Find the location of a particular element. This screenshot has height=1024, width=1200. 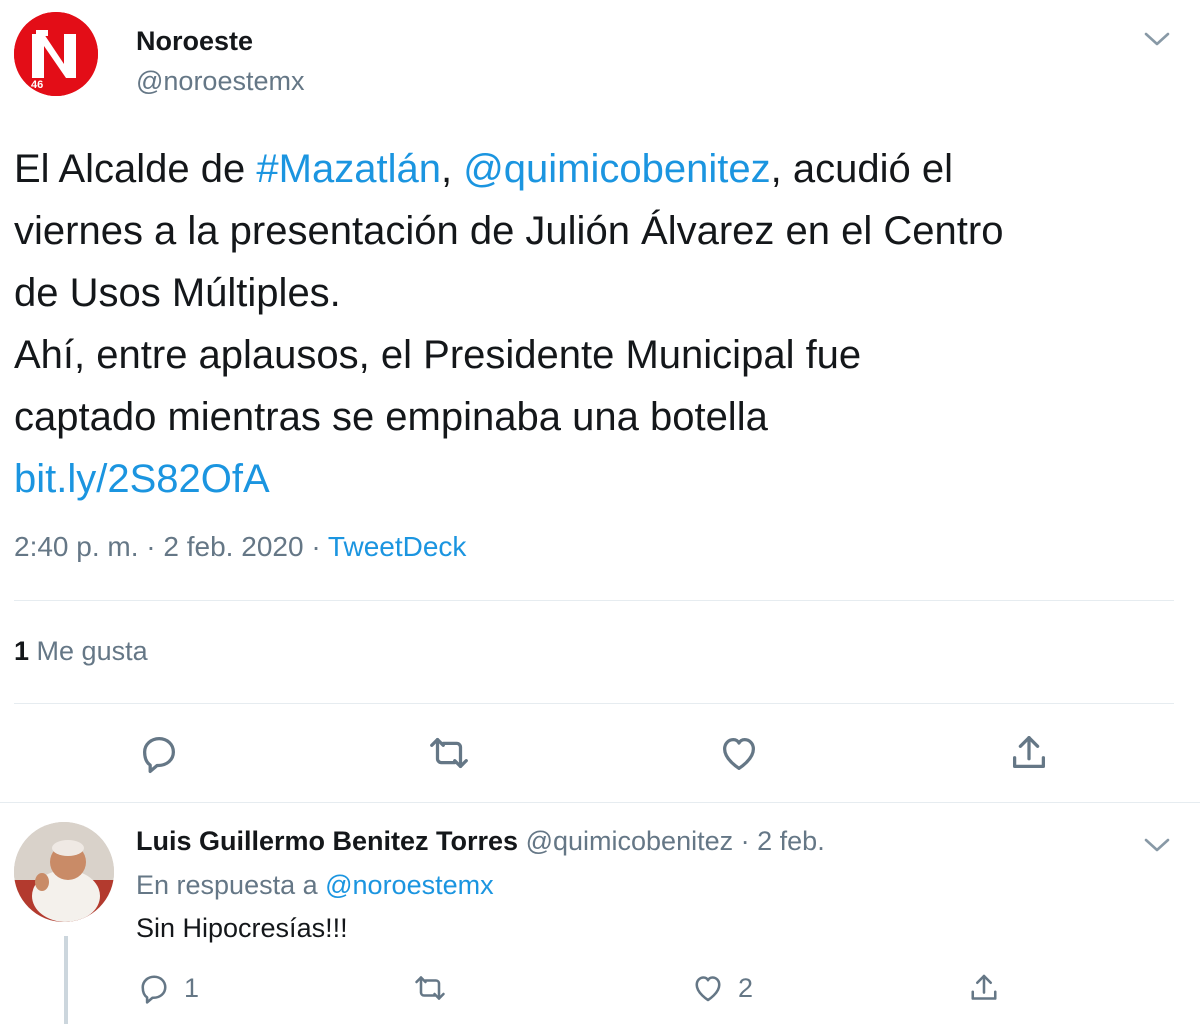

likes-stat: 1 Me gusta is located at coordinates (81, 651).